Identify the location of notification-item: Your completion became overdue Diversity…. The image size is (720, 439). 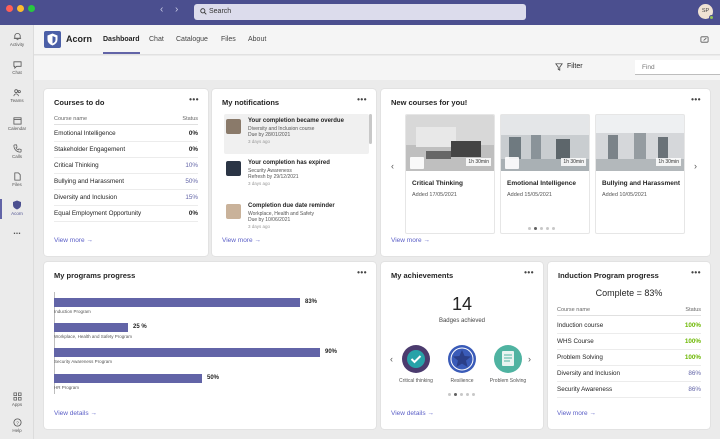
(296, 134).